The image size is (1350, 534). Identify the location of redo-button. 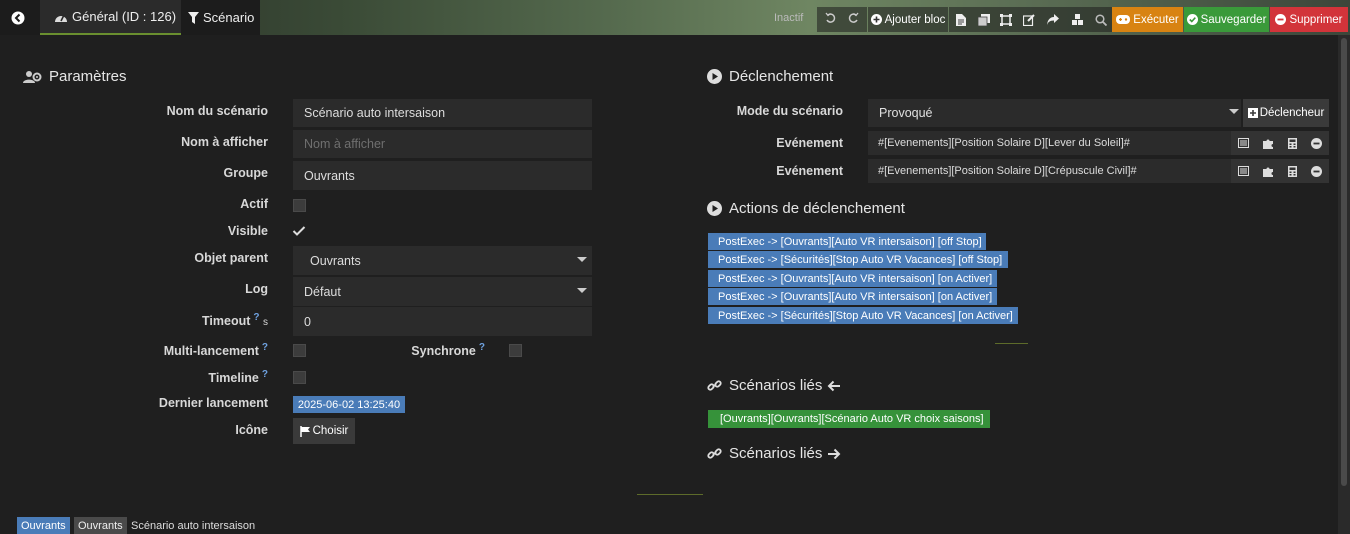
(853, 19).